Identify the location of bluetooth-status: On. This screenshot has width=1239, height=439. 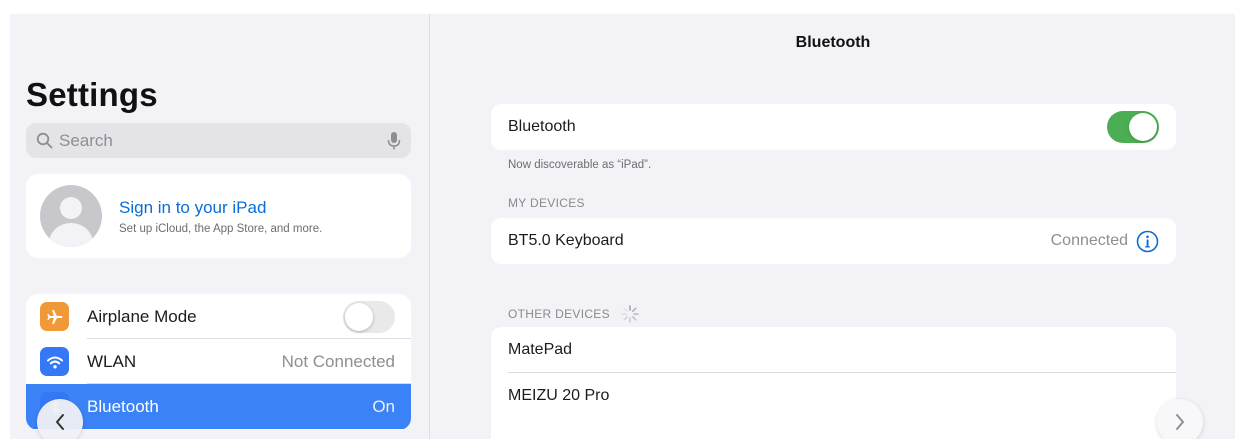
(383, 406).